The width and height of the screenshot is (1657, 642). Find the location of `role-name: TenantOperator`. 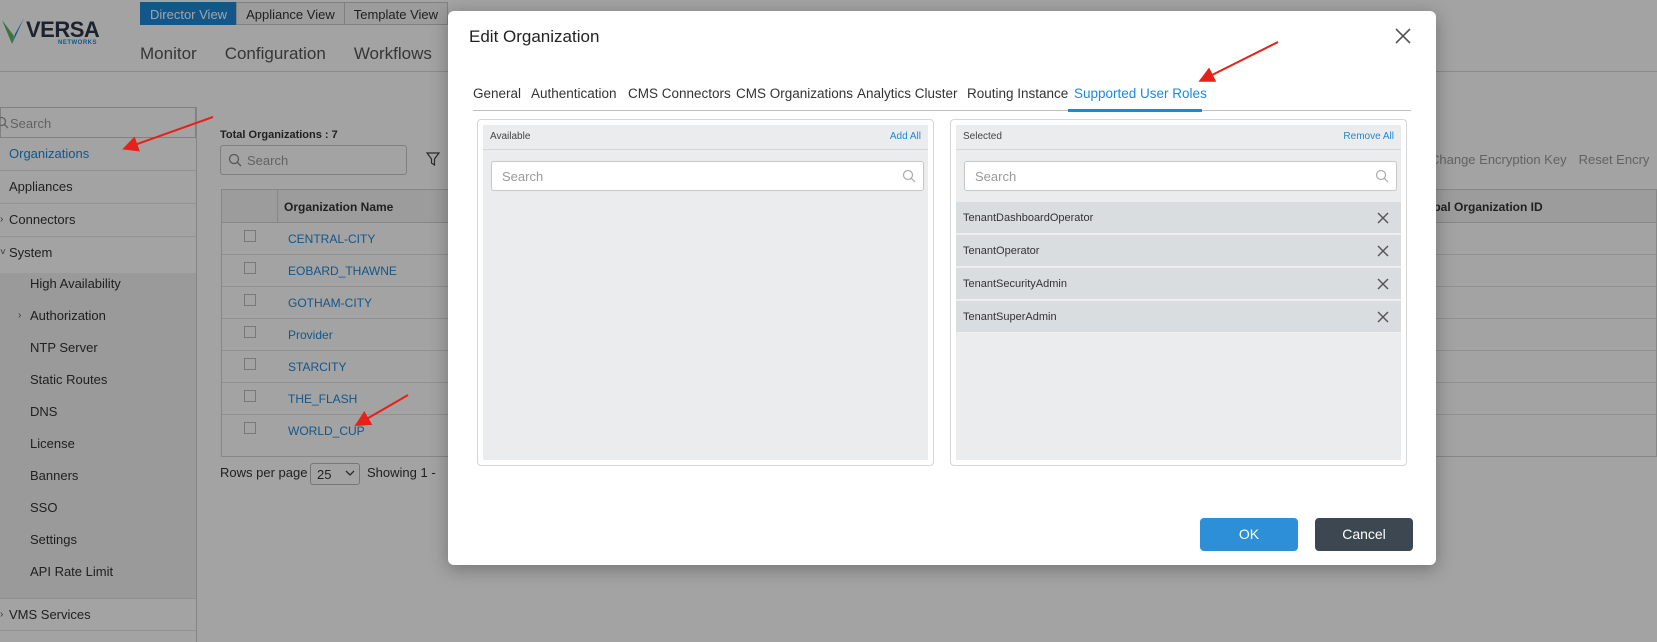

role-name: TenantOperator is located at coordinates (1001, 251).